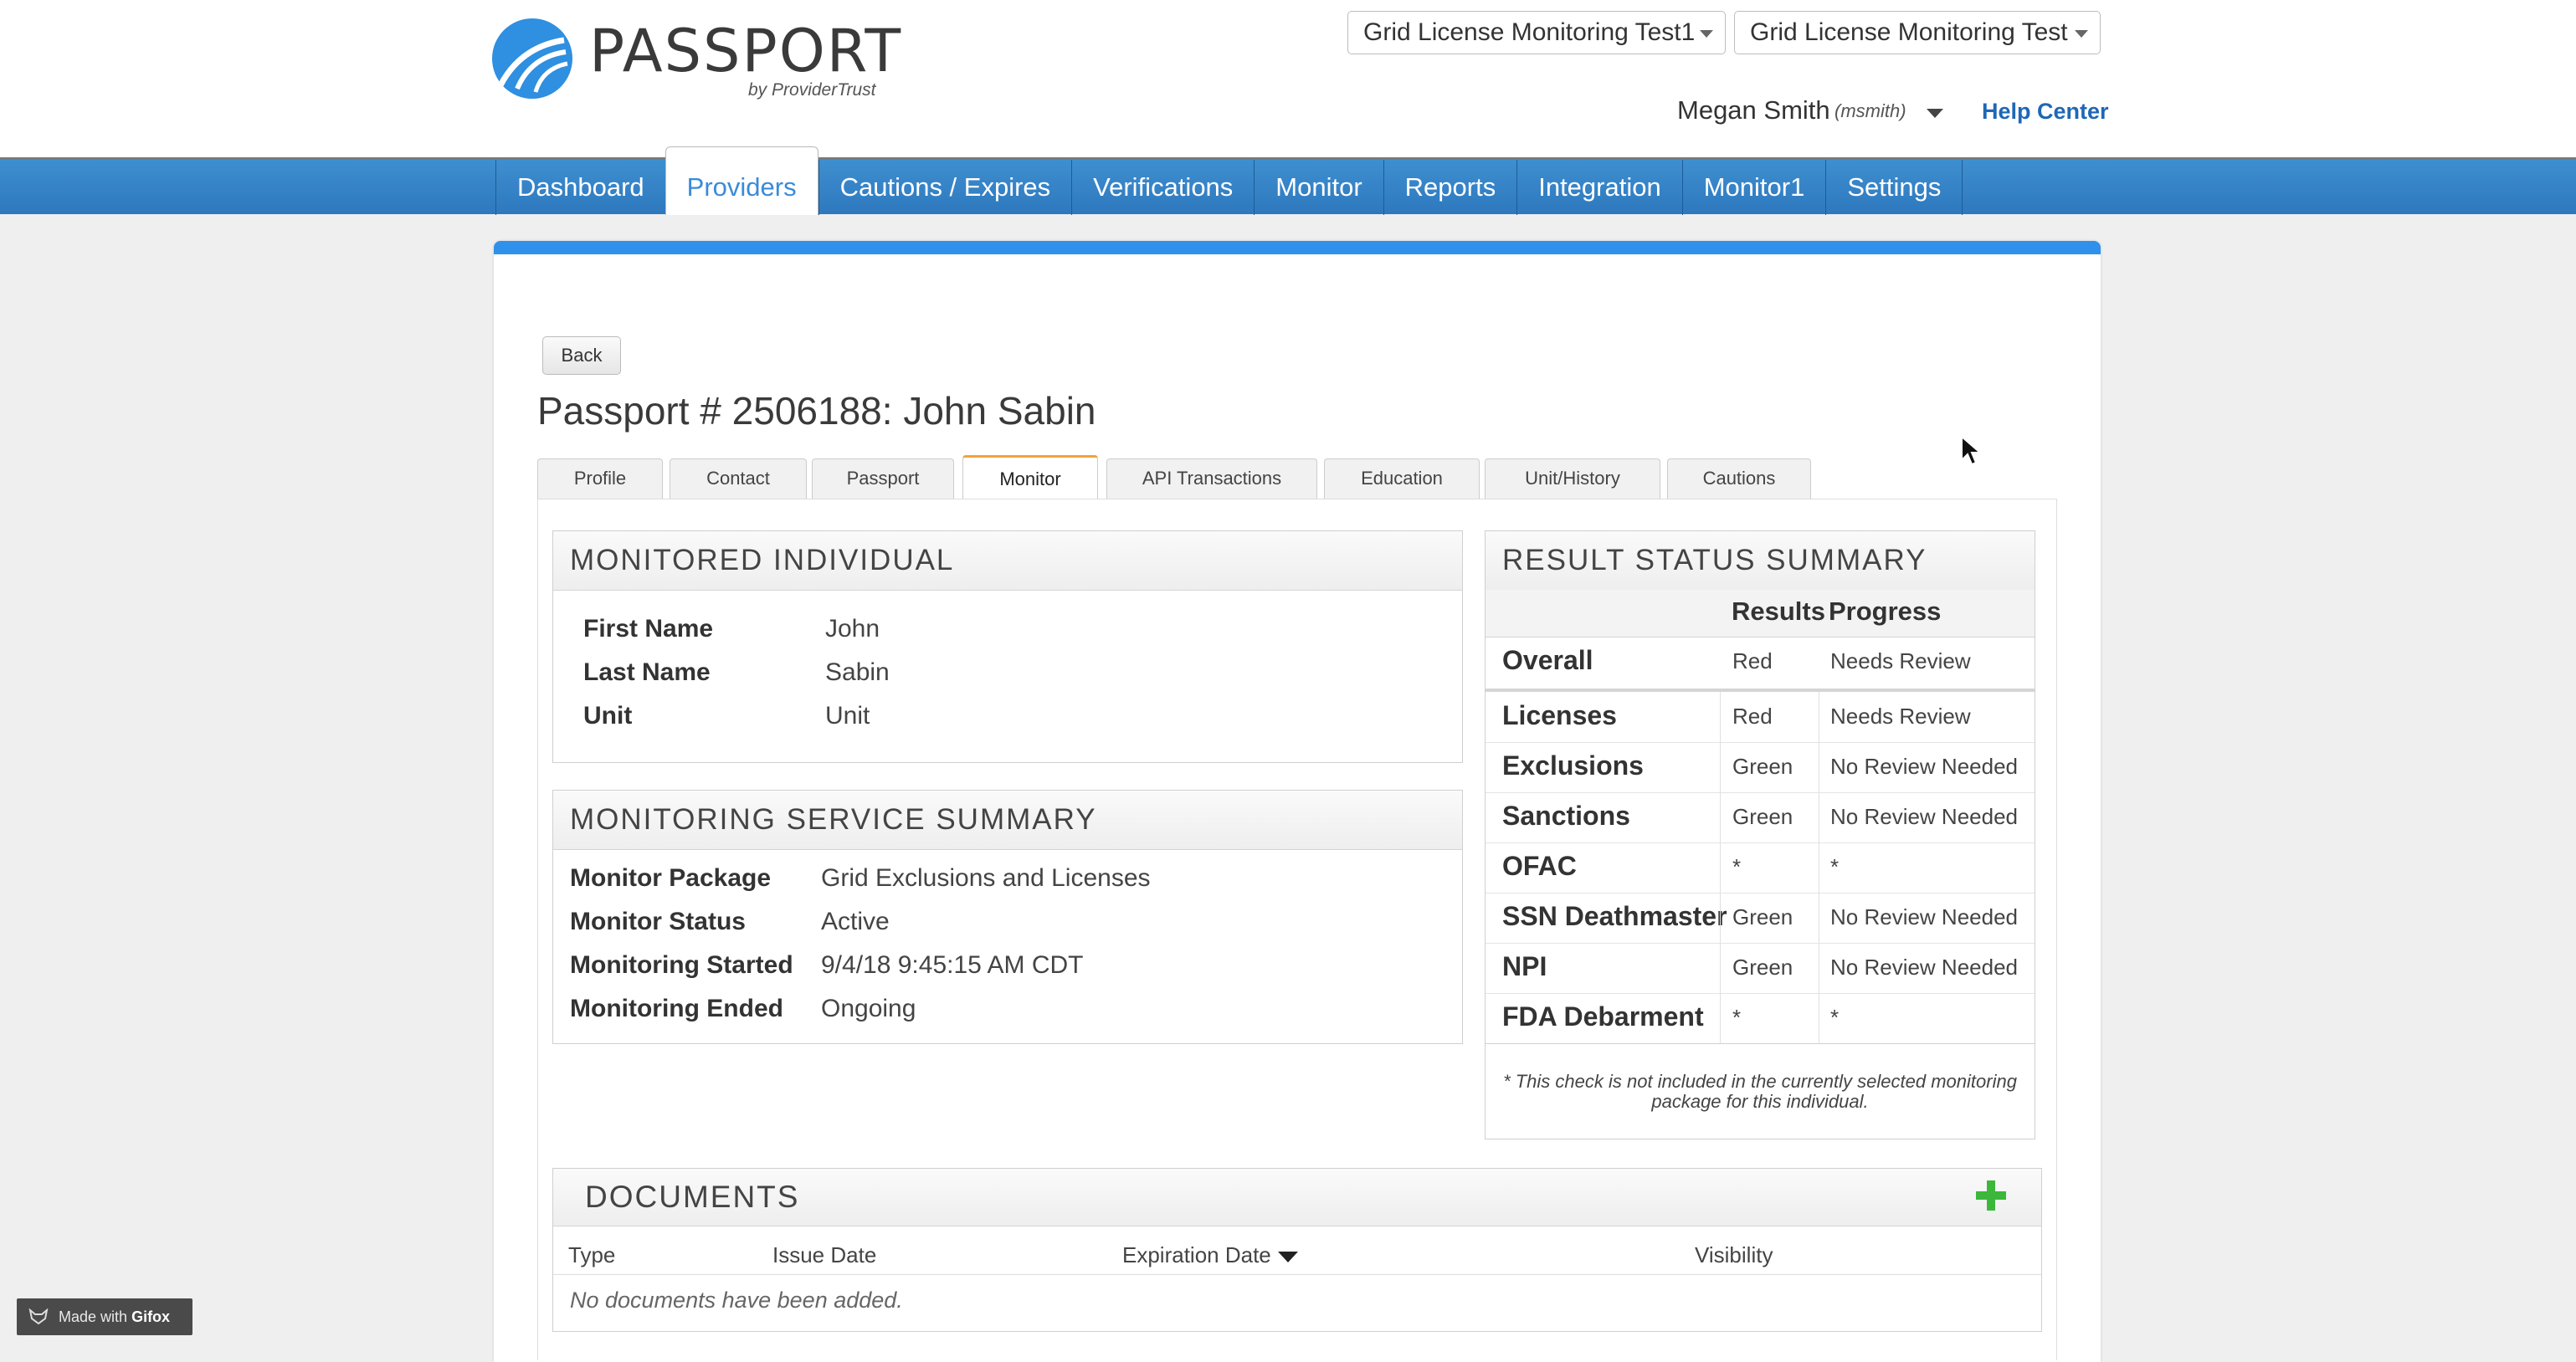 The width and height of the screenshot is (2576, 1362). What do you see at coordinates (1870, 111) in the screenshot?
I see `user-login: (msmith)` at bounding box center [1870, 111].